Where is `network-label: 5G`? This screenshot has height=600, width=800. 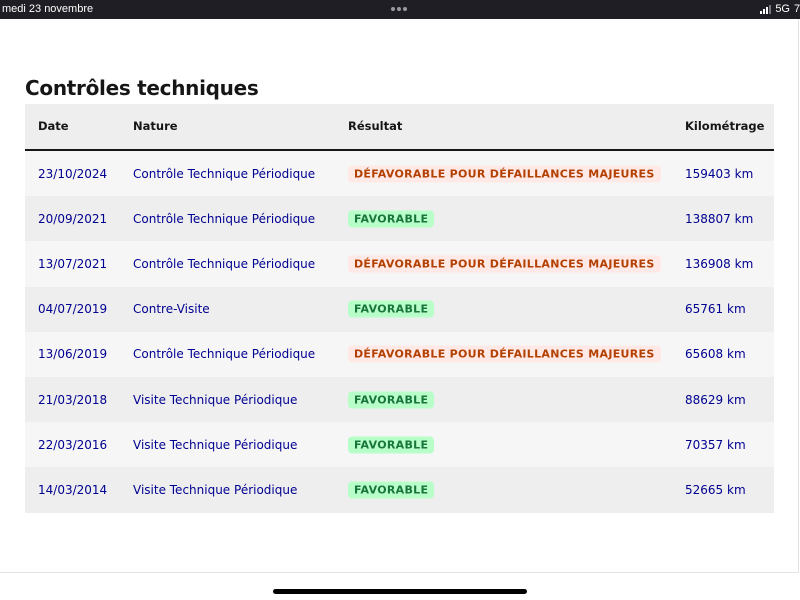
network-label: 5G is located at coordinates (782, 9).